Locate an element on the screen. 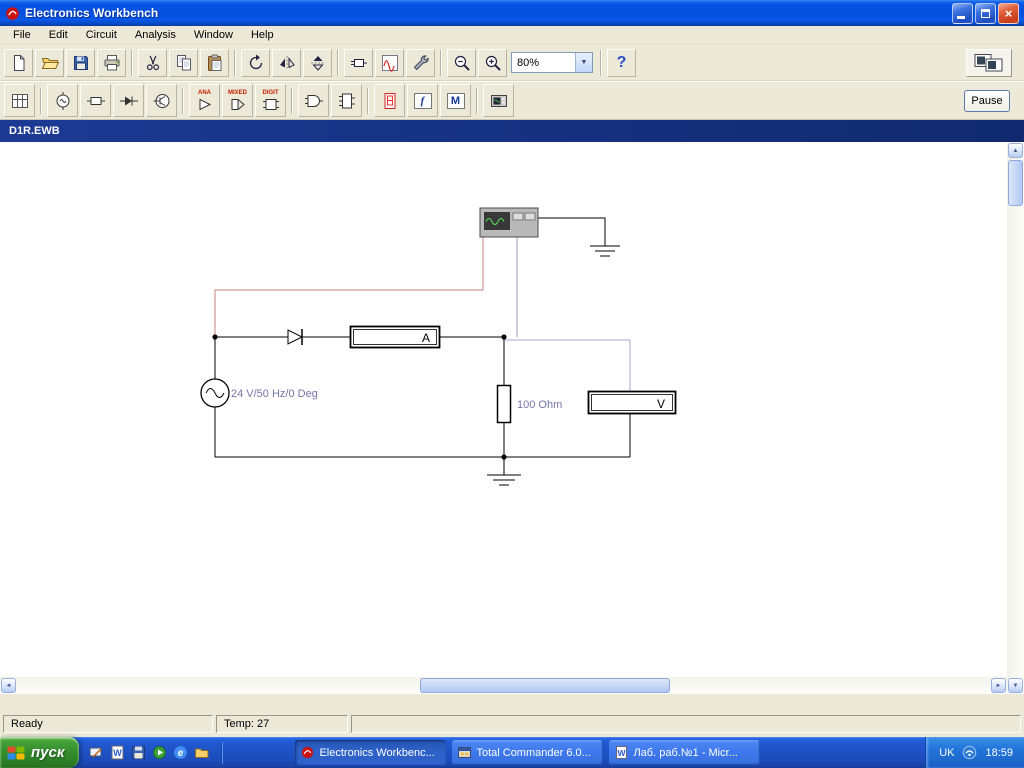 Image resolution: width=1024 pixels, height=768 pixels. vertical-scroll-thumb is located at coordinates (1015, 183).